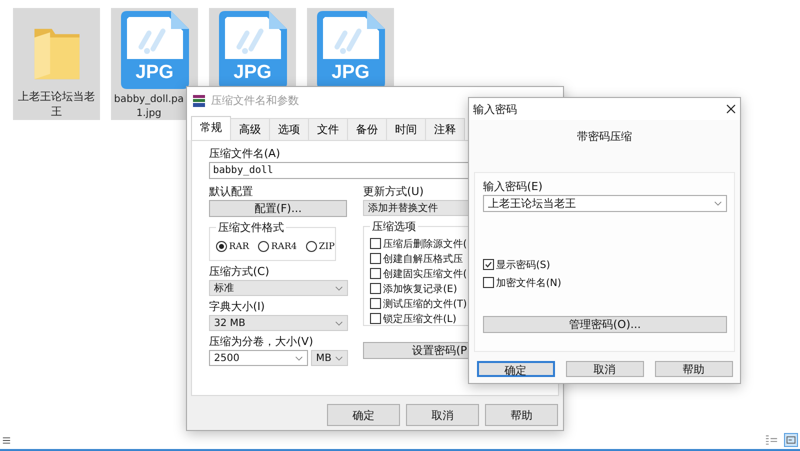 Image resolution: width=800 pixels, height=451 pixels. Describe the element at coordinates (791, 440) in the screenshot. I see `large-icons-view-icon` at that location.